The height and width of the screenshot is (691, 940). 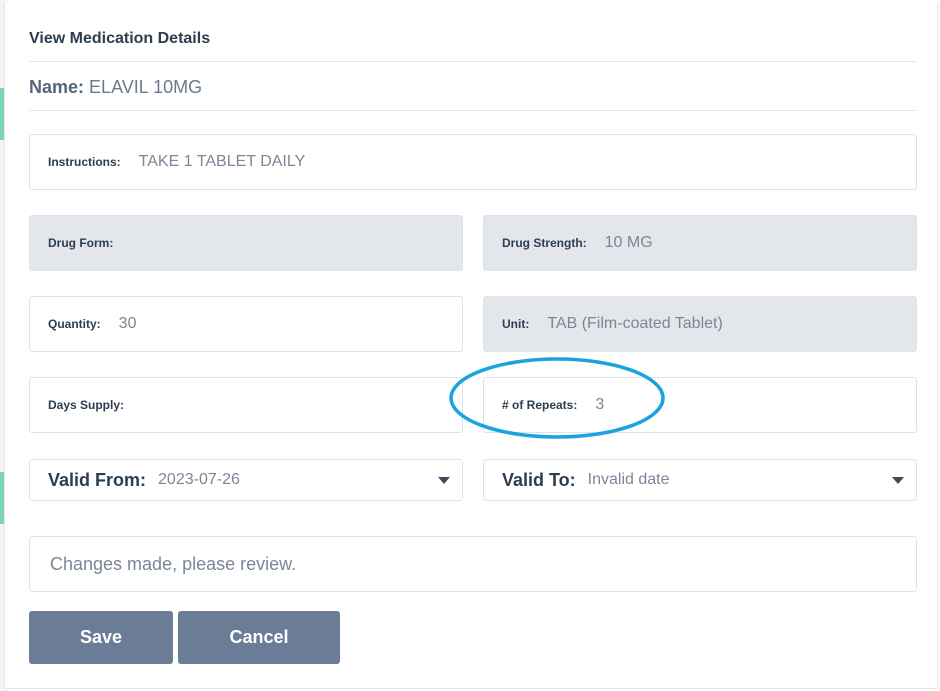 What do you see at coordinates (600, 404) in the screenshot?
I see `repeats-value: 3` at bounding box center [600, 404].